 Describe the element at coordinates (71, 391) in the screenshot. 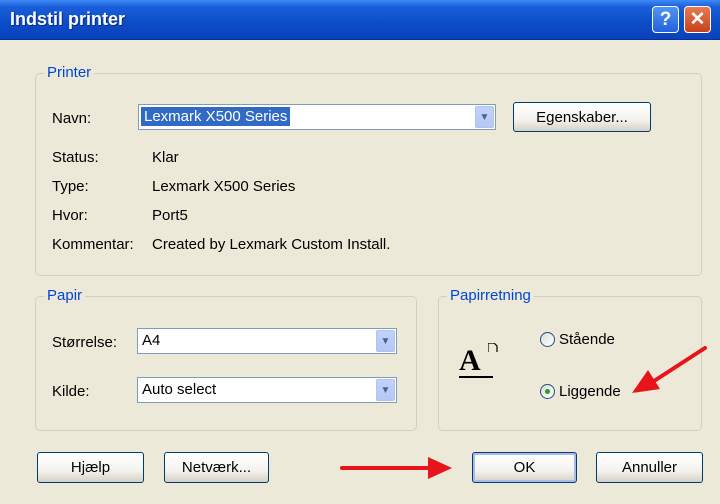

I see `source-label: Kilde:` at that location.